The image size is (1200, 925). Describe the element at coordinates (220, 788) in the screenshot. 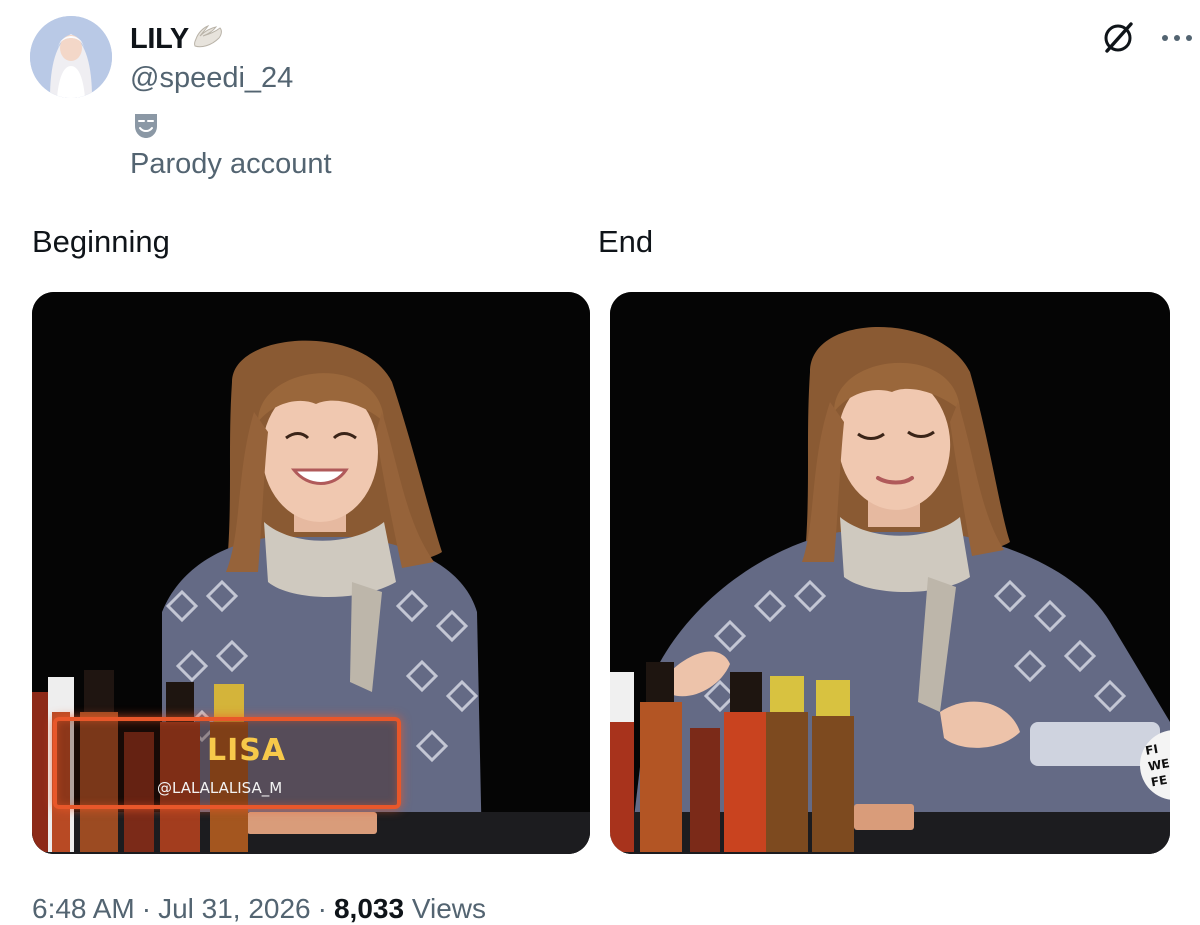

I see `lower-third-handle: @LALALALISA_M` at that location.